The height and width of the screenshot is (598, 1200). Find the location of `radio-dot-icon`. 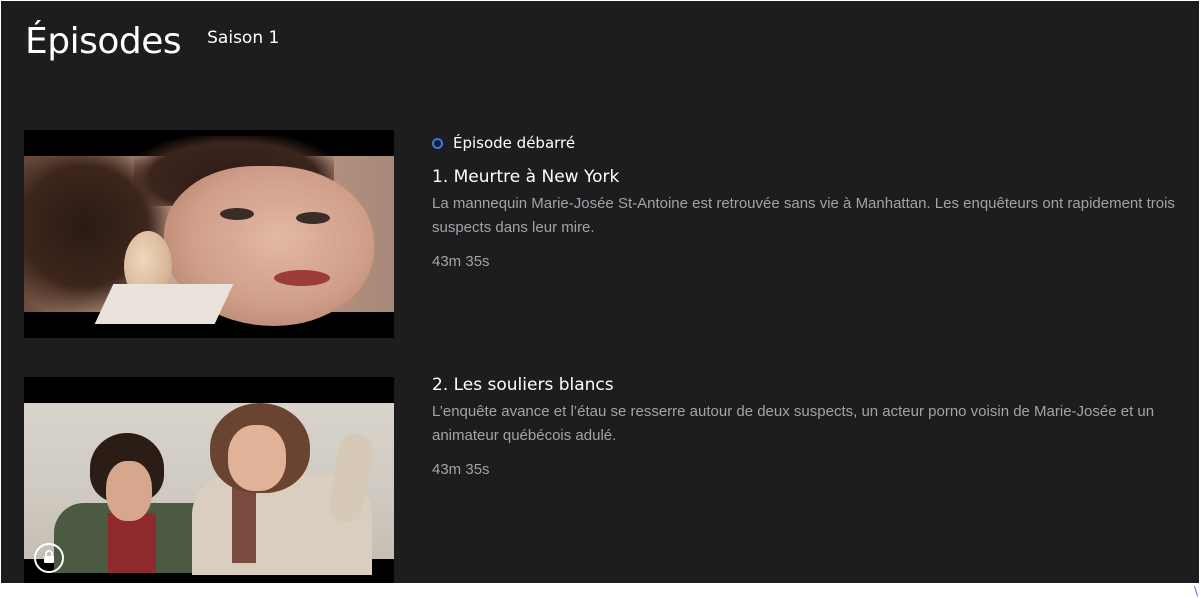

radio-dot-icon is located at coordinates (437, 143).